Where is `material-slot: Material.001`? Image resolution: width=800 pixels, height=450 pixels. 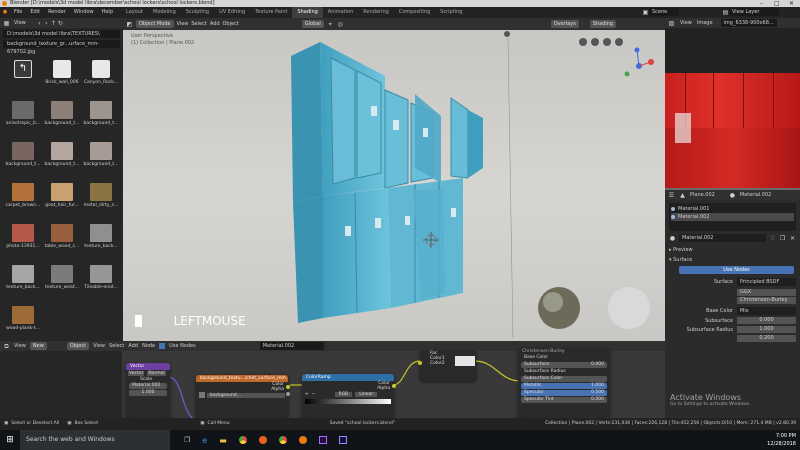 material-slot: Material.001 is located at coordinates (732, 209).